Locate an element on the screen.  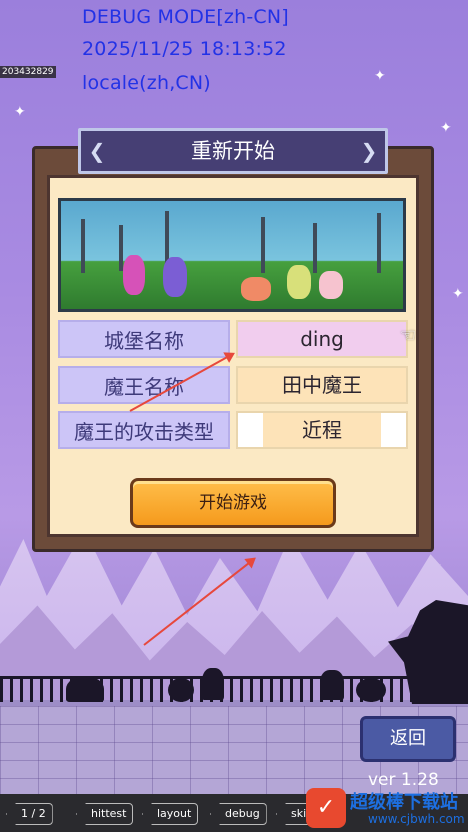
page-indicator: 1 / 2 is located at coordinates (29, 814).